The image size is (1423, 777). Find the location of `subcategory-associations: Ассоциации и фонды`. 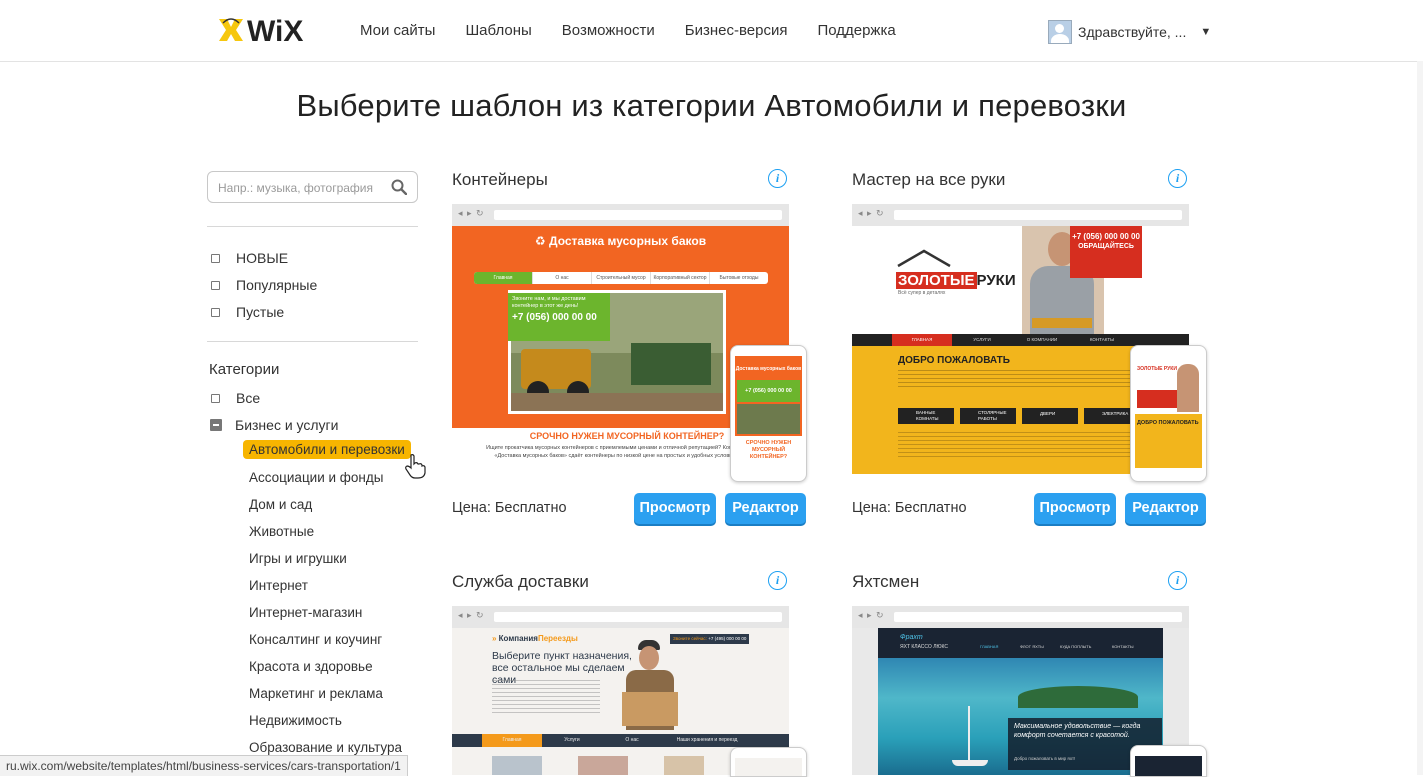

subcategory-associations: Ассоциации и фонды is located at coordinates (316, 477).